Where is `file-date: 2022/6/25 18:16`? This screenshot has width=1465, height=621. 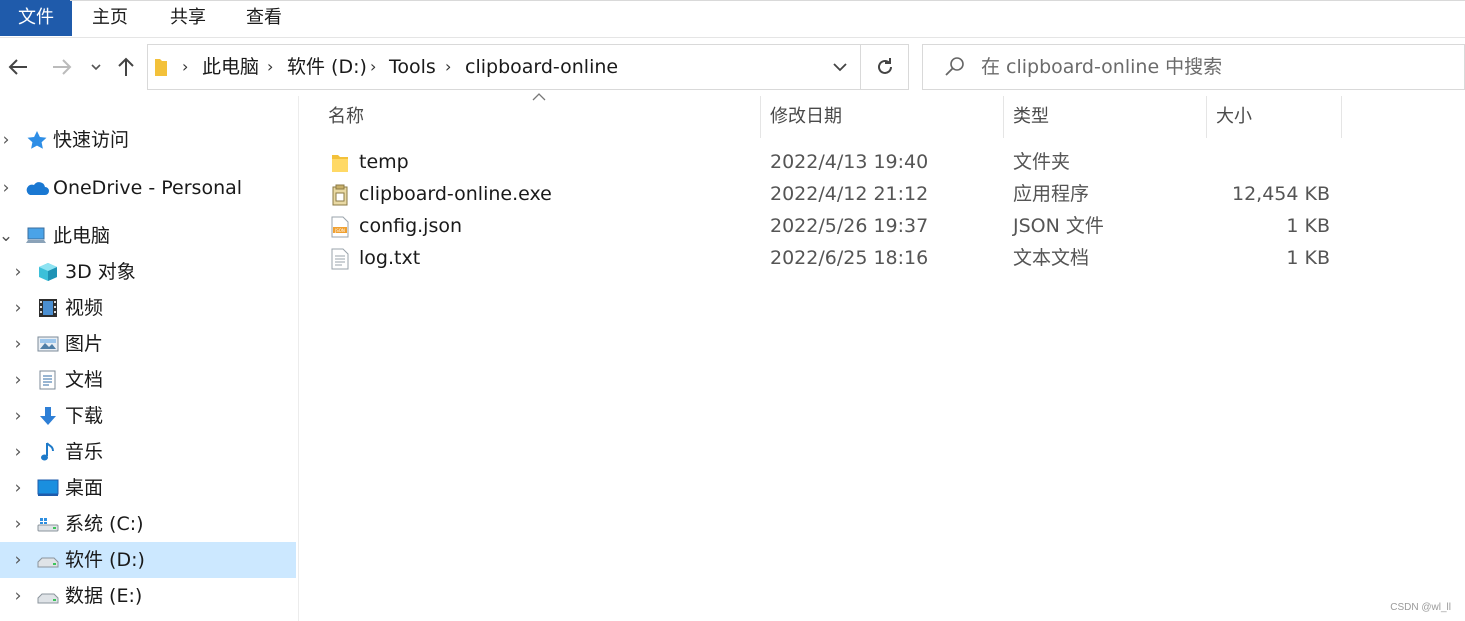
file-date: 2022/6/25 18:16 is located at coordinates (849, 258).